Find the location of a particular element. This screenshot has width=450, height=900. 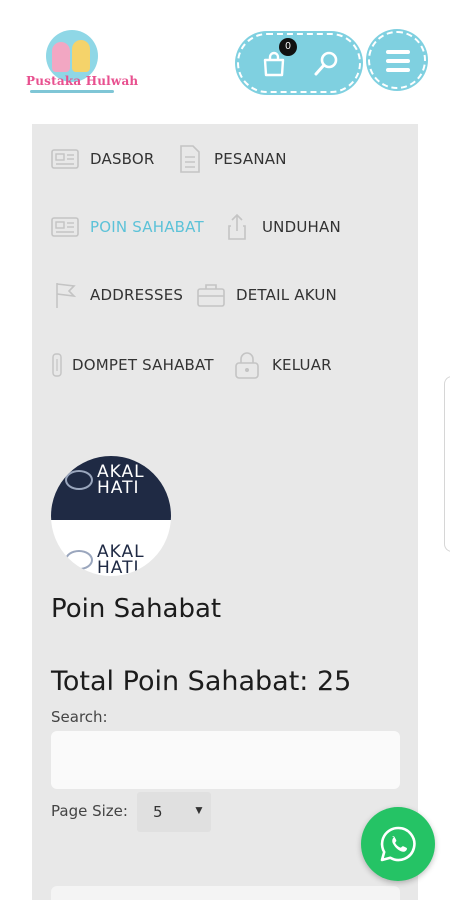

wallet-icon is located at coordinates (57, 365).